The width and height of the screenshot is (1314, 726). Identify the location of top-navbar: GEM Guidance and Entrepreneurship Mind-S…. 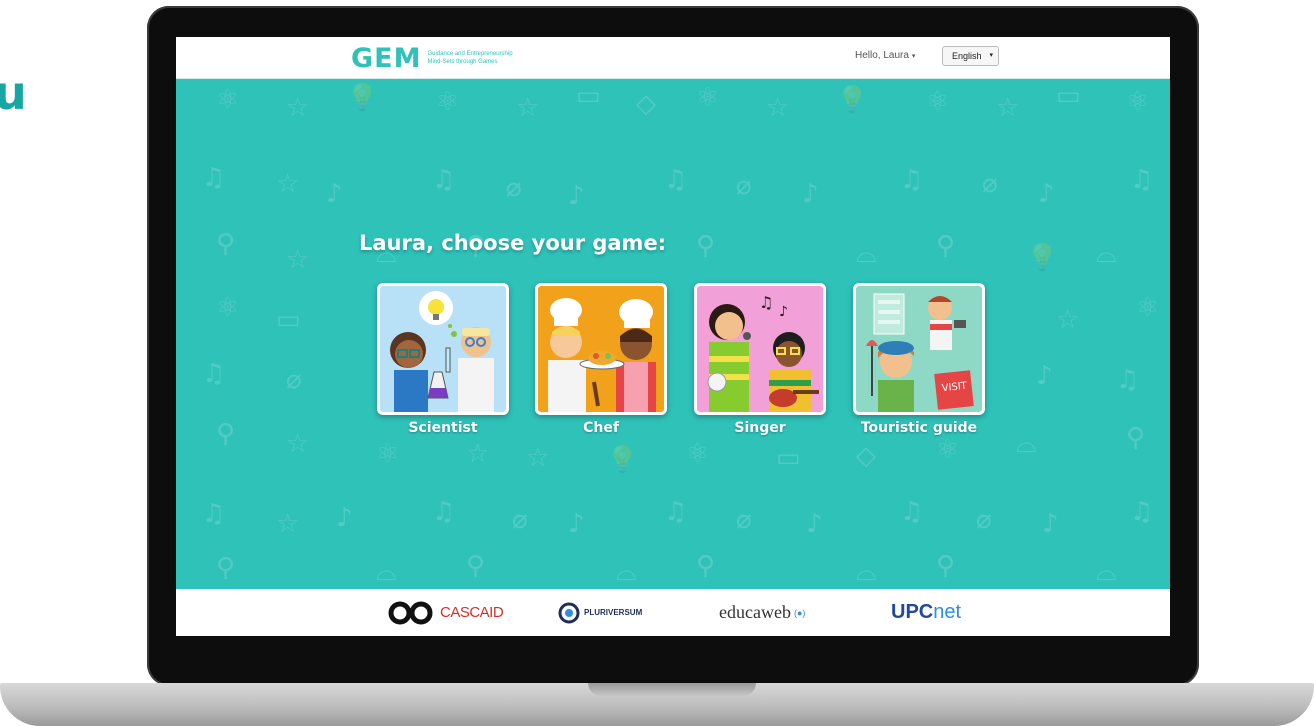
(673, 58).